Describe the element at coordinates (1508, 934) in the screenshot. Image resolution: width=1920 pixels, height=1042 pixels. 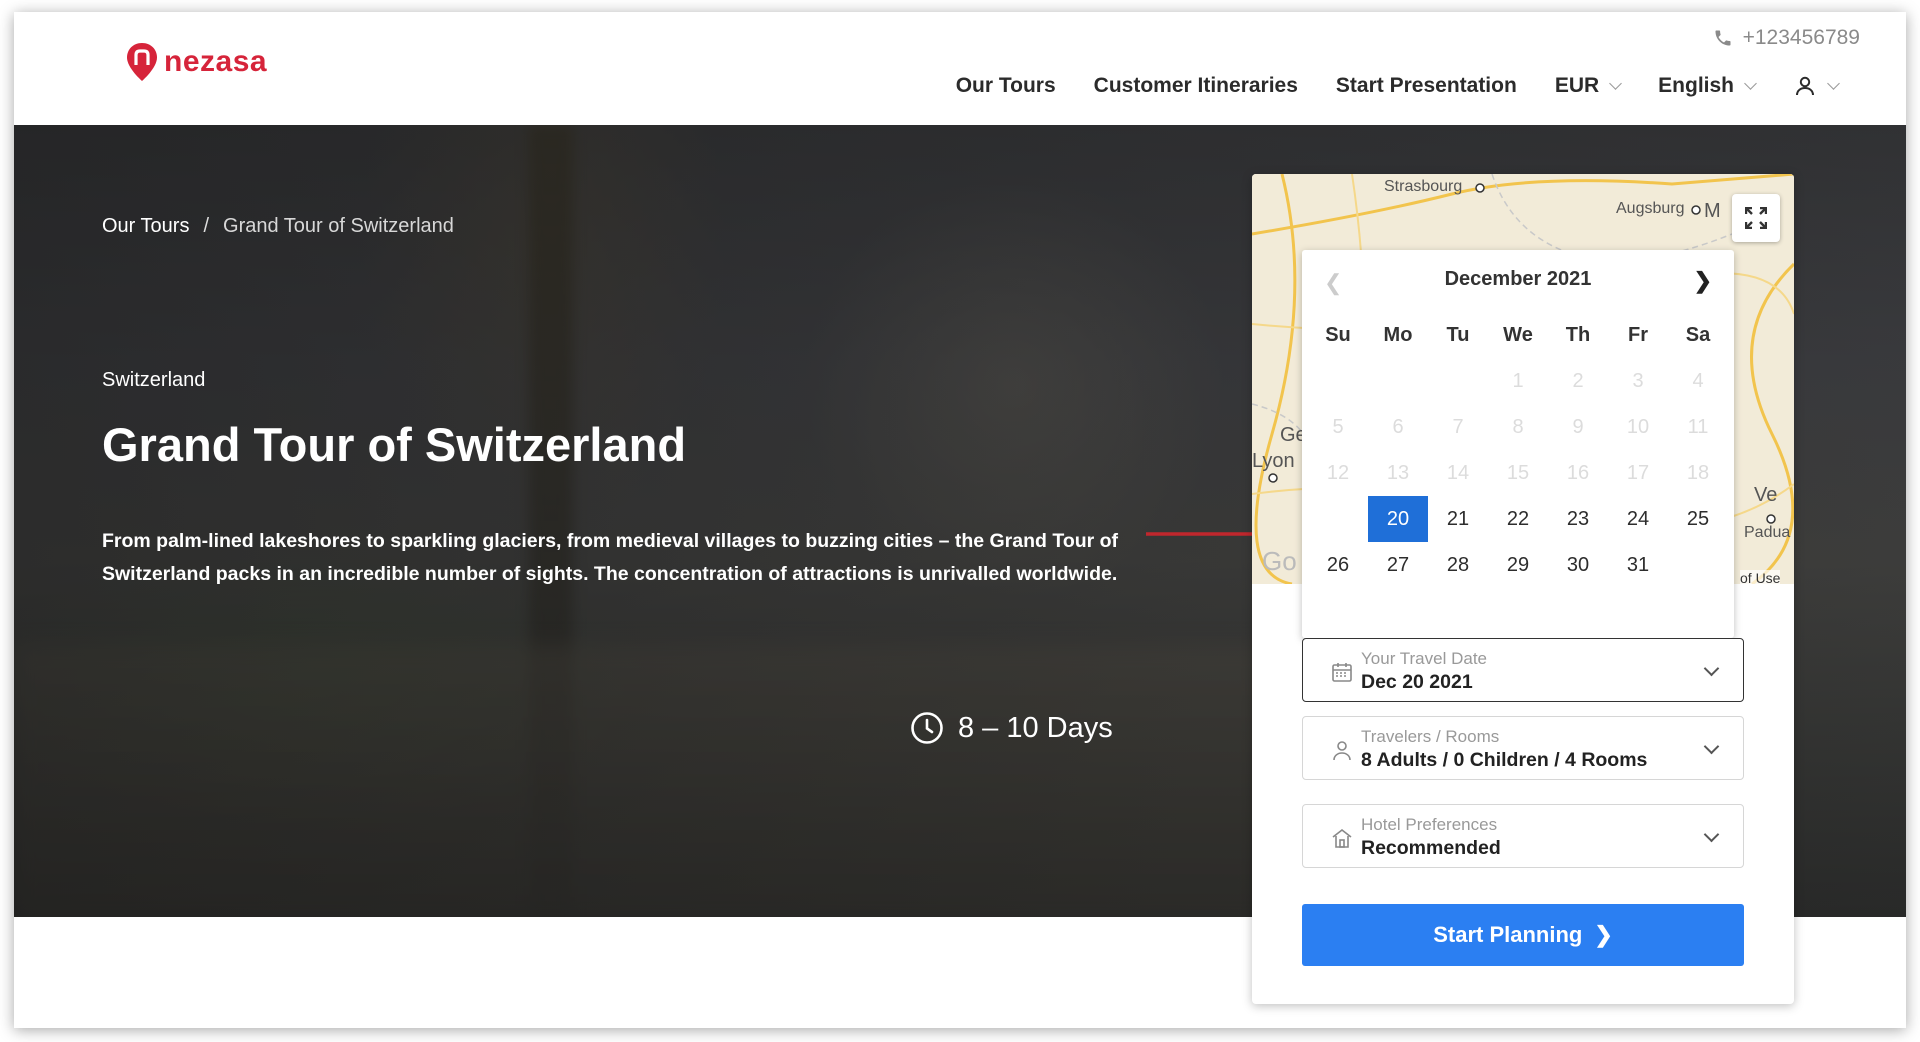
I see `start-planning-label: Start Planning` at that location.